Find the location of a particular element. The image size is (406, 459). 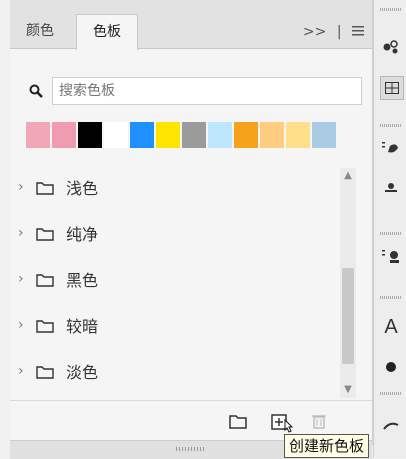

new-group-folder-icon is located at coordinates (238, 421).